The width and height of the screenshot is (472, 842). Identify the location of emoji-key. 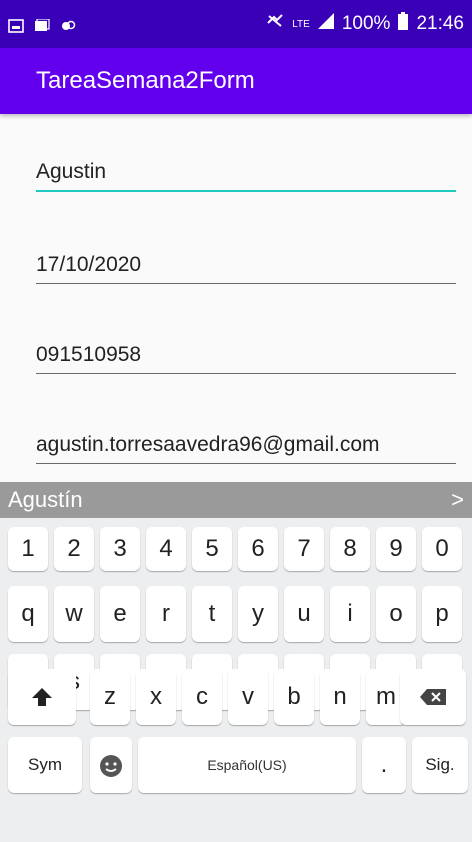
(111, 765).